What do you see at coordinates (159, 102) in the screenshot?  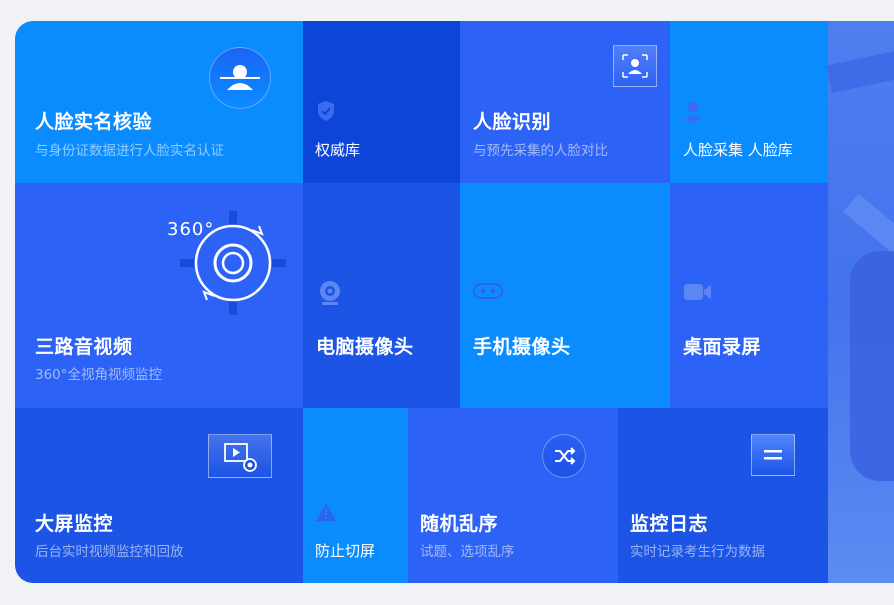 I see `tile-face-verify: 人脸实名核验 与身份证数据进行人脸实名认证` at bounding box center [159, 102].